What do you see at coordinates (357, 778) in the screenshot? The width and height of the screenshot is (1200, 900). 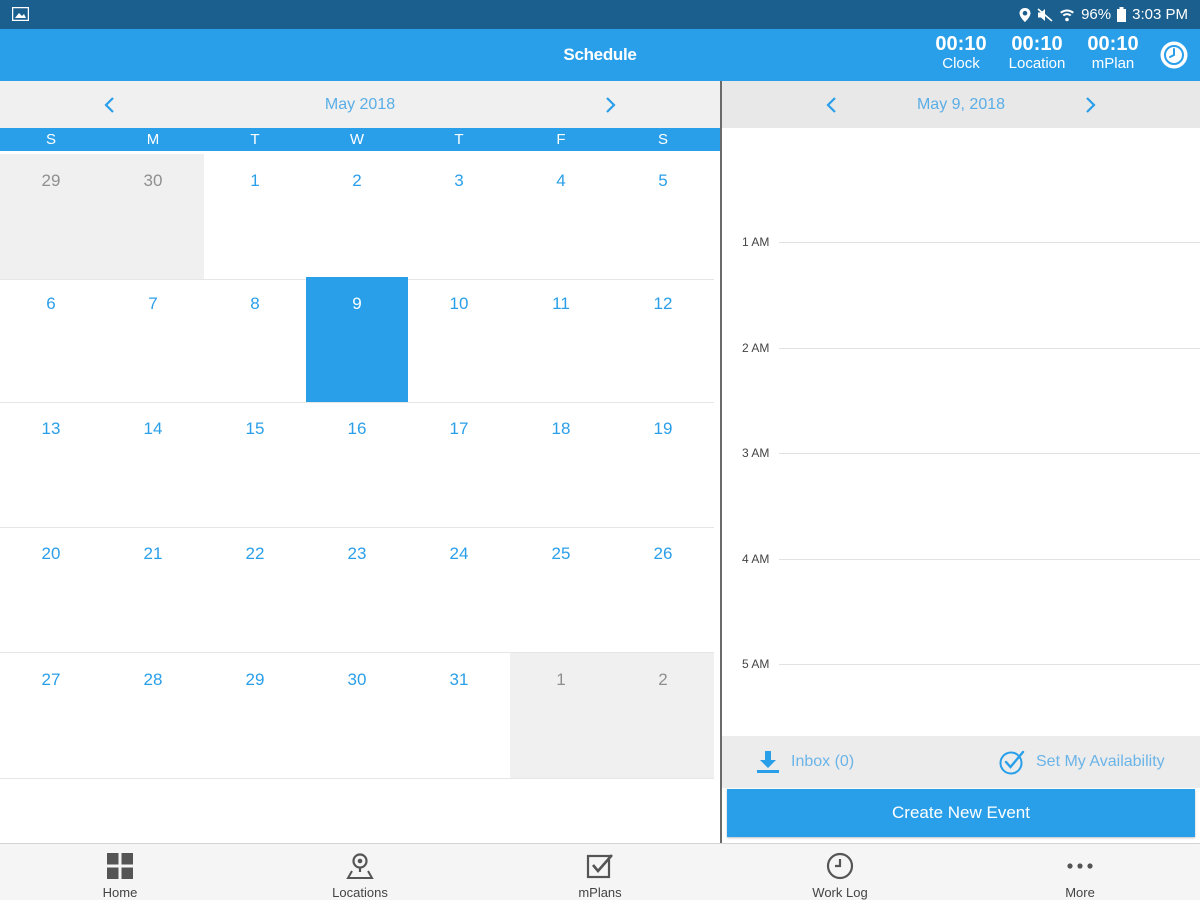 I see `week-divider` at bounding box center [357, 778].